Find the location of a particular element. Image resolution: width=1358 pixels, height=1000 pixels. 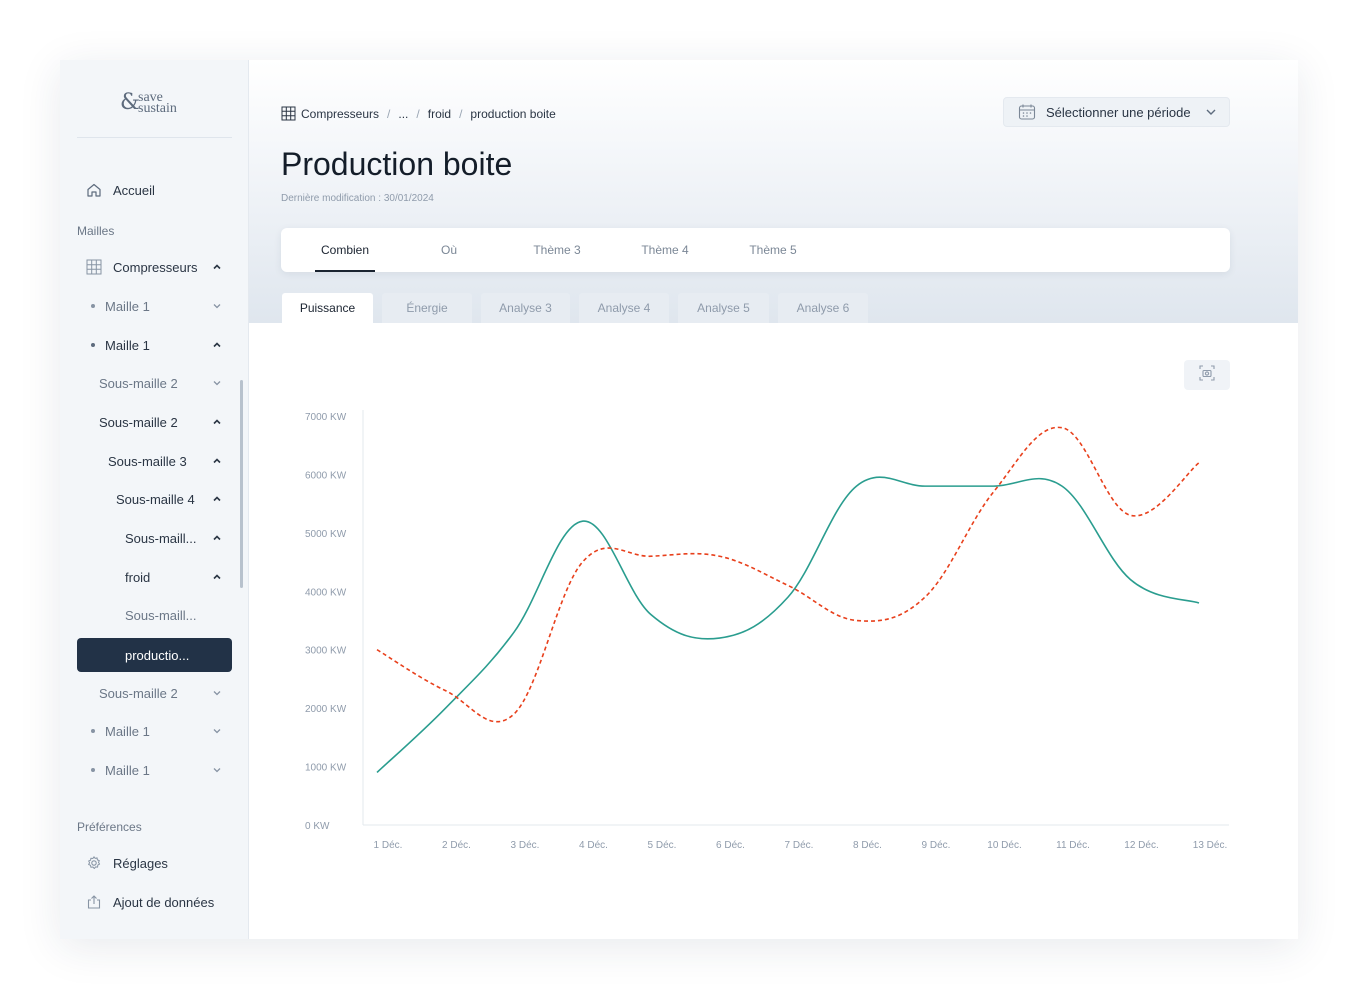

x-tick-label: 2 Déc. is located at coordinates (456, 845).